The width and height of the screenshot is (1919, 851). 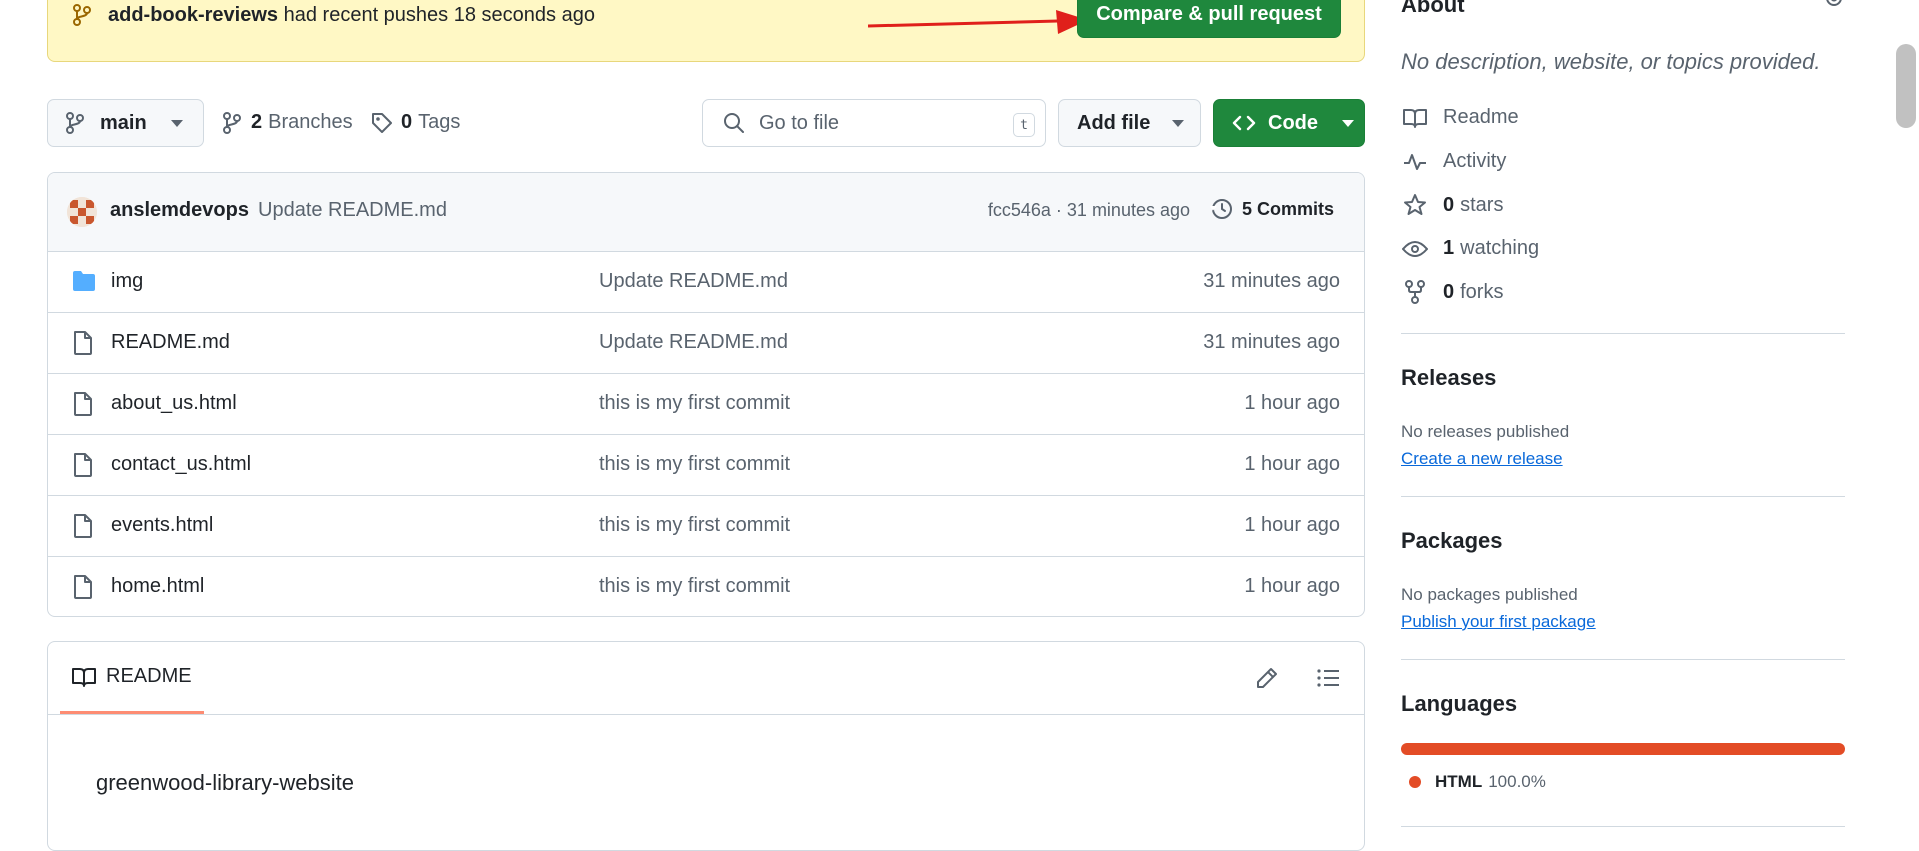 What do you see at coordinates (1415, 205) in the screenshot?
I see `star-icon` at bounding box center [1415, 205].